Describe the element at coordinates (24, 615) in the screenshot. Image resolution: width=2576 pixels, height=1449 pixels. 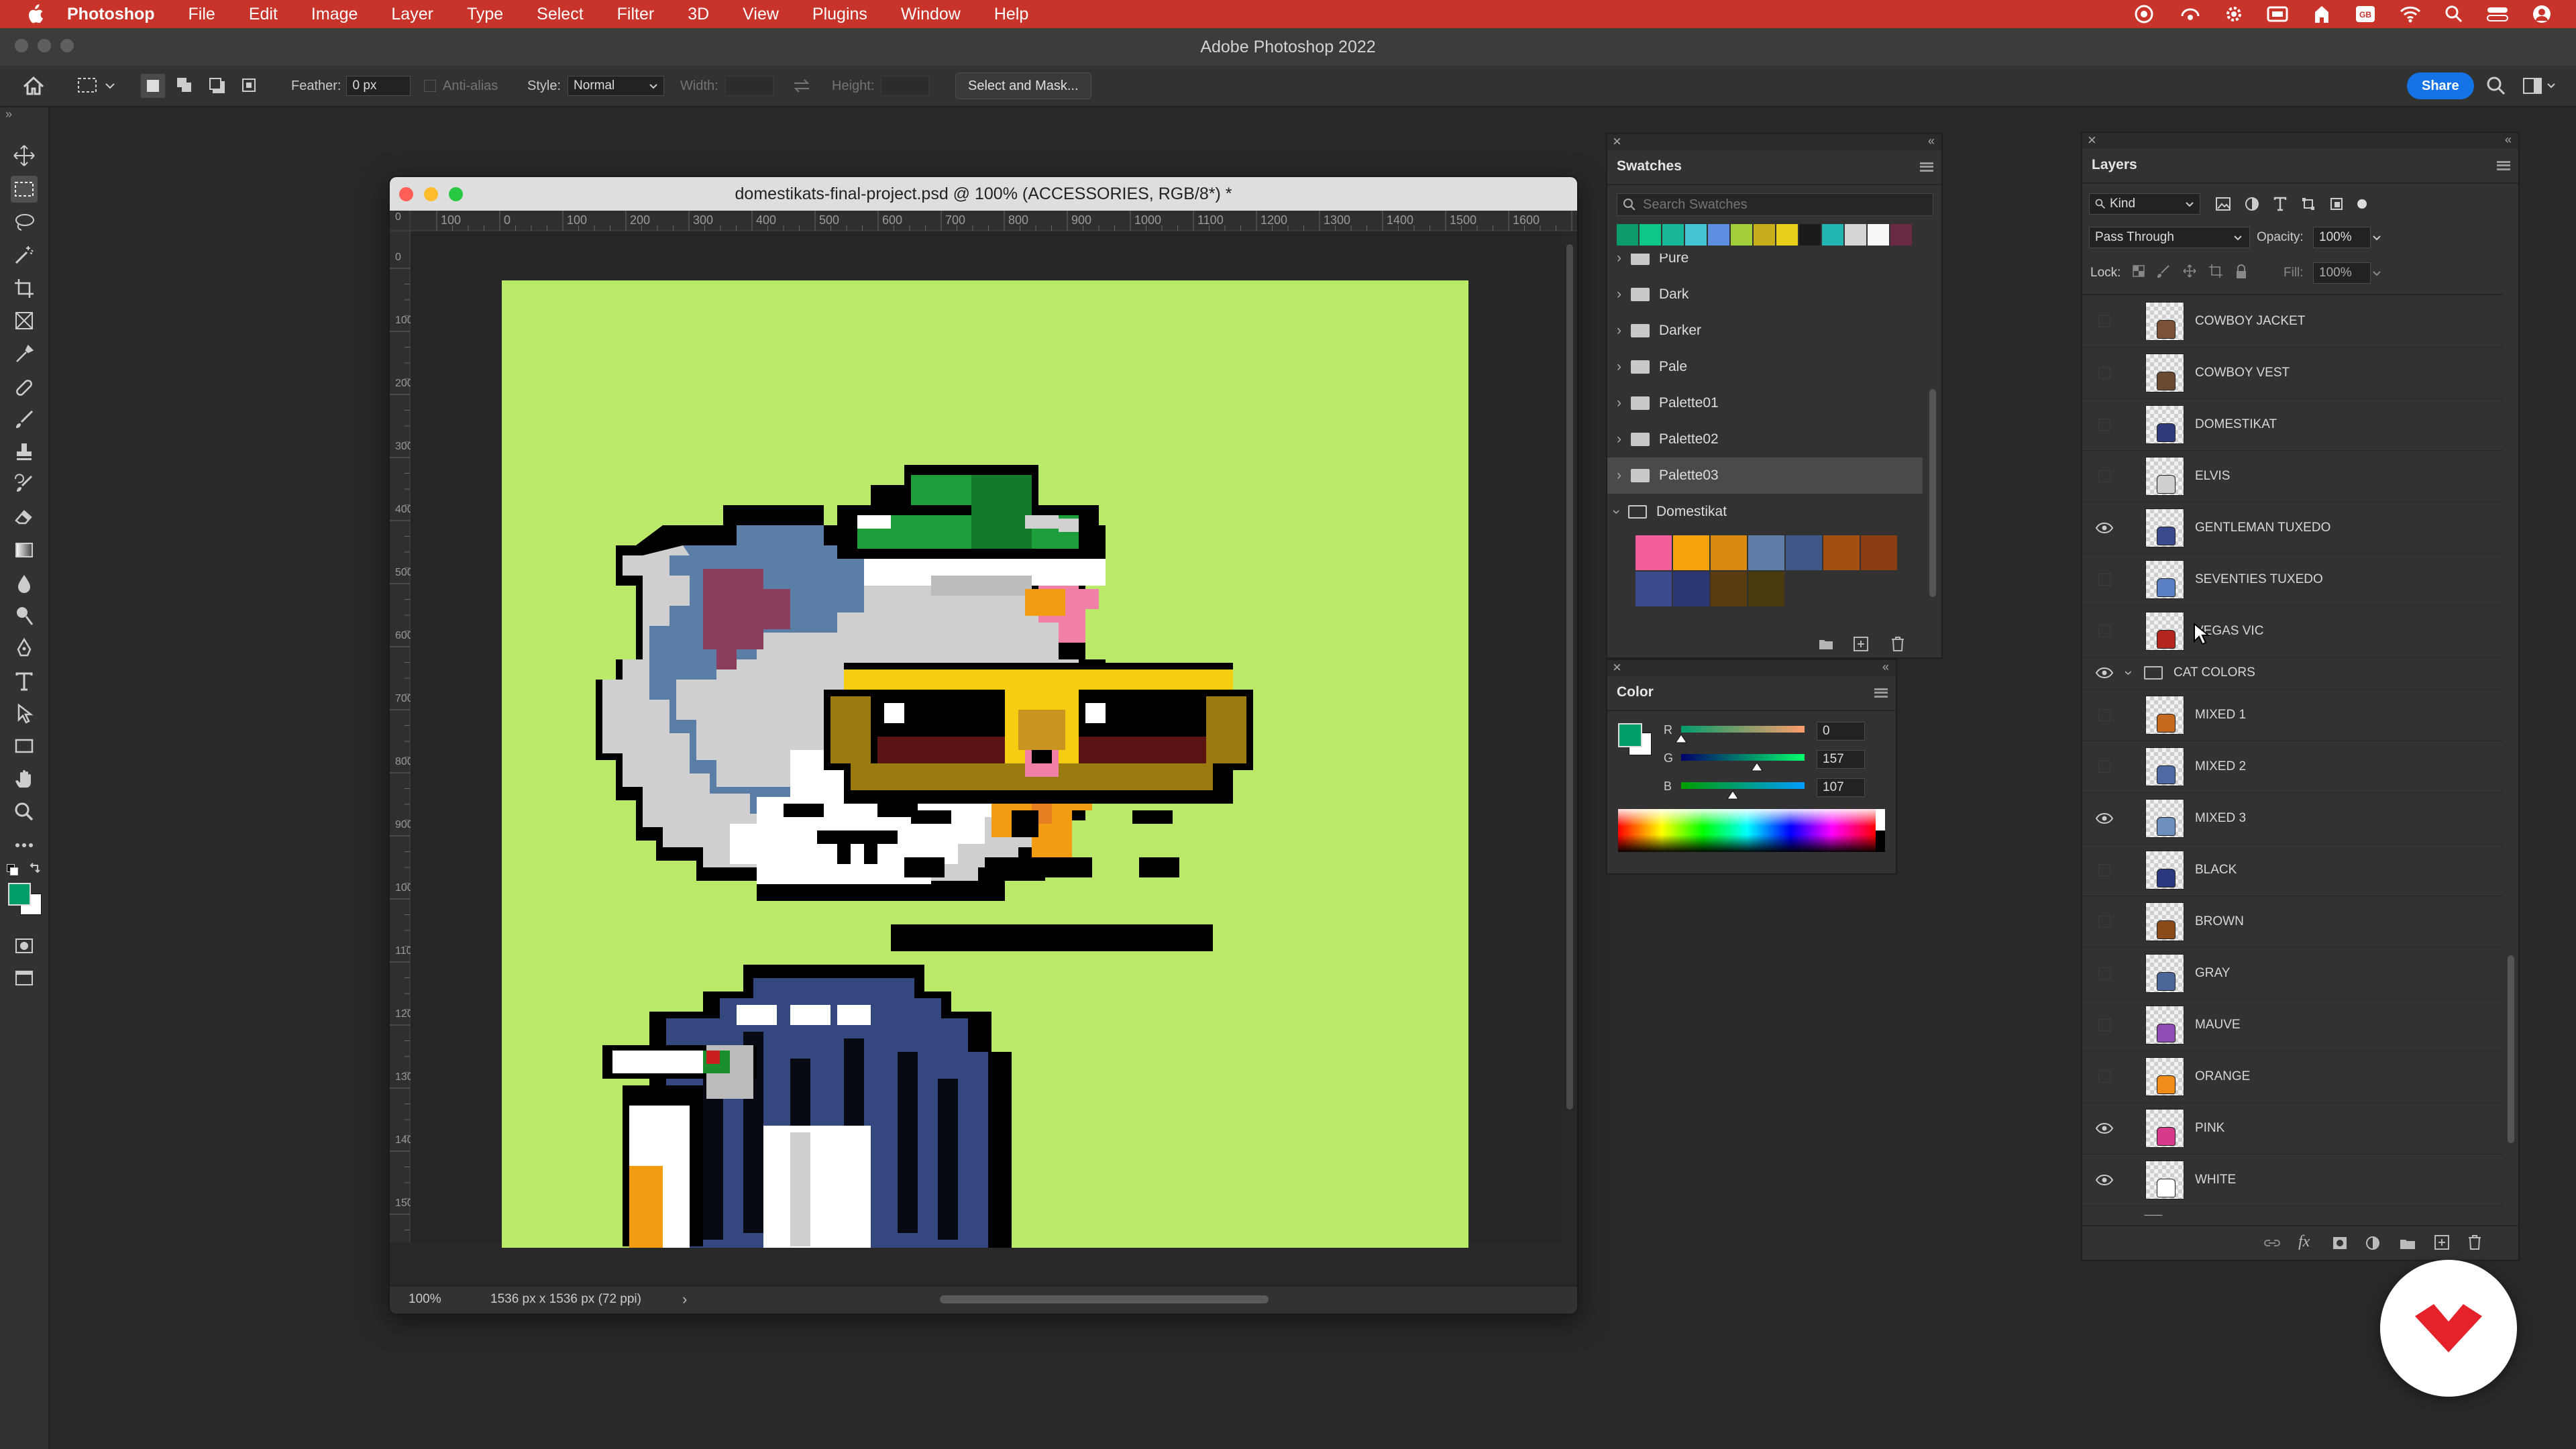
I see `dodge-tool` at that location.